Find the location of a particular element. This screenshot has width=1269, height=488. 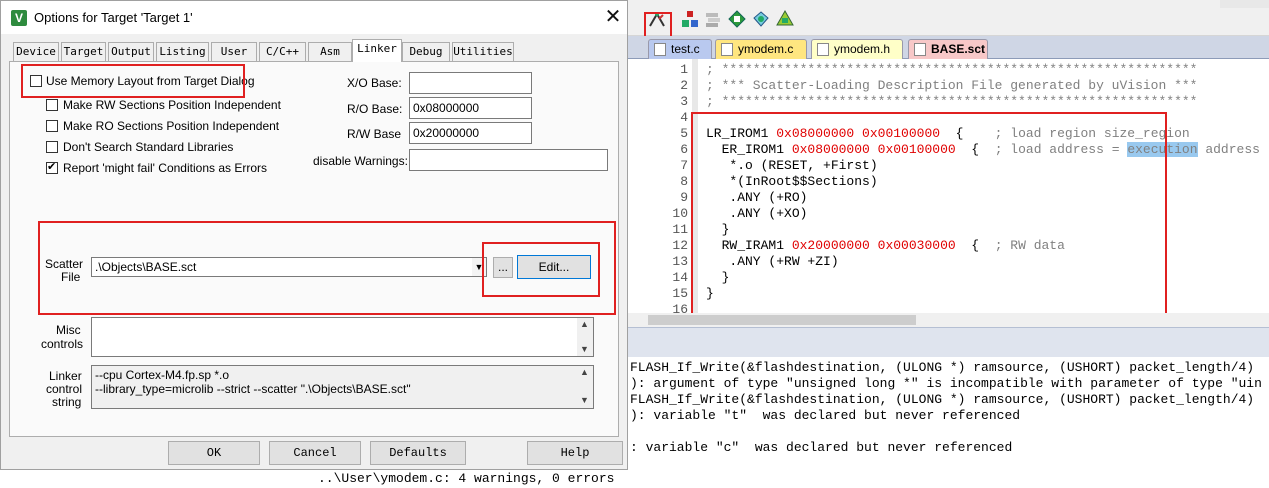

tab-asm: Asm is located at coordinates (330, 51).